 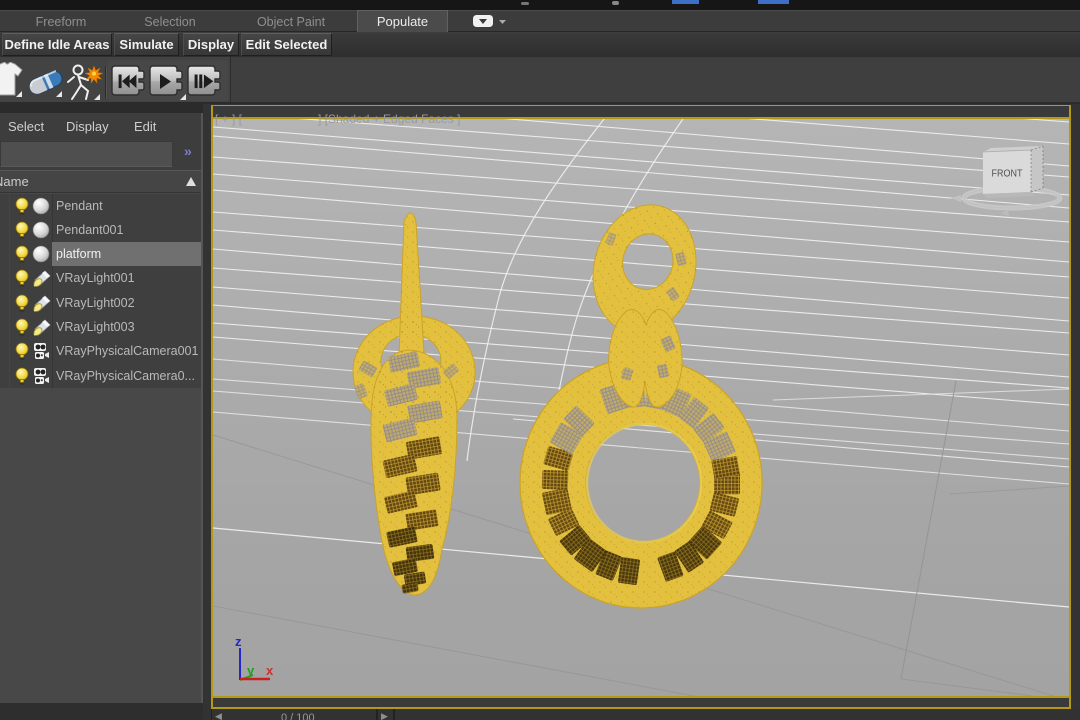 I want to click on svg-text: x, so click(x=270, y=670).